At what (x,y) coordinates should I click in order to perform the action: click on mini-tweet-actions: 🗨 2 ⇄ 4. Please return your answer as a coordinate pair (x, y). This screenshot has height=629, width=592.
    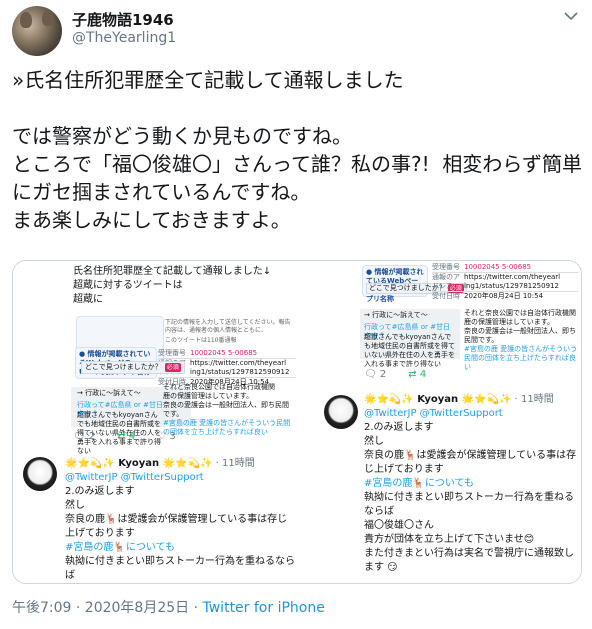
    Looking at the image, I should click on (395, 374).